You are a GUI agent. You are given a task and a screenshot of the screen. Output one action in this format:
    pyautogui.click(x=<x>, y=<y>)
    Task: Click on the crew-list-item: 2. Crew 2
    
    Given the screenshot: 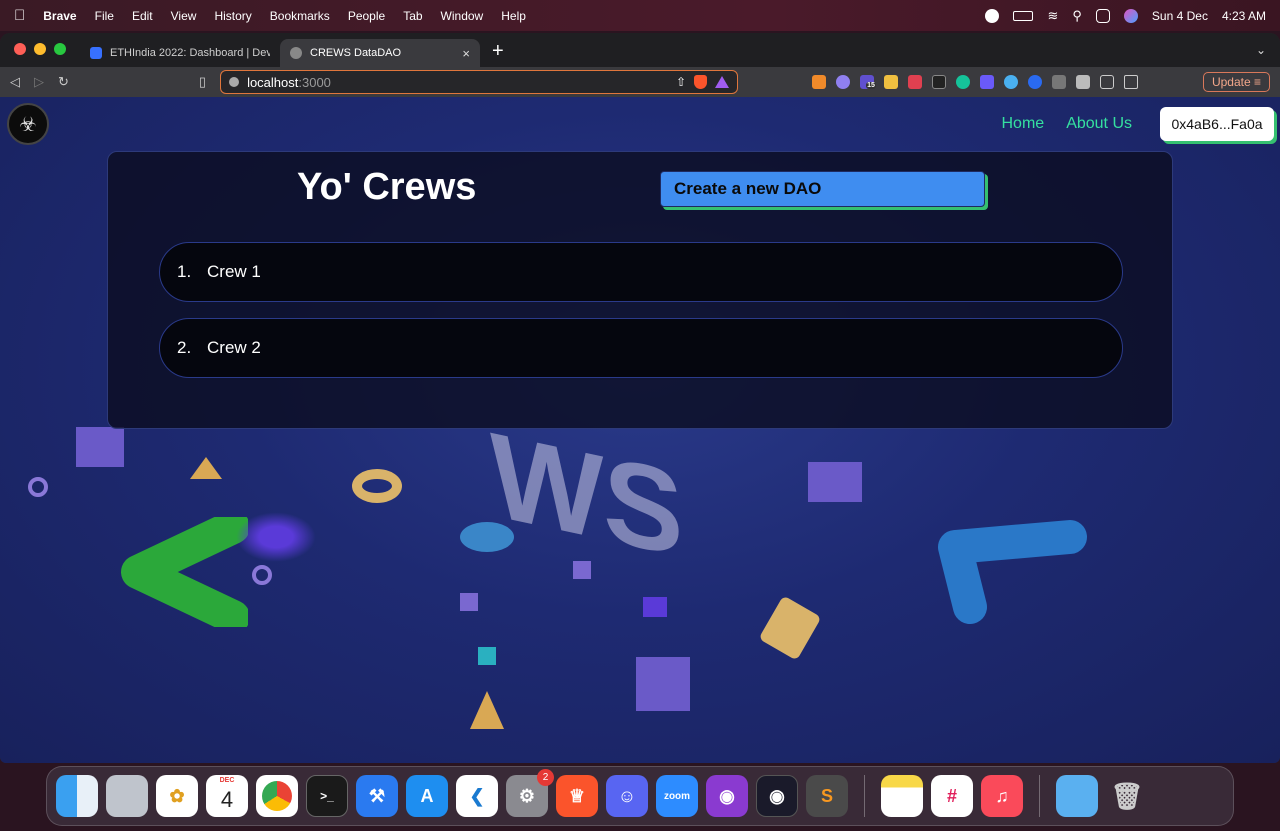 What is the action you would take?
    pyautogui.click(x=641, y=348)
    